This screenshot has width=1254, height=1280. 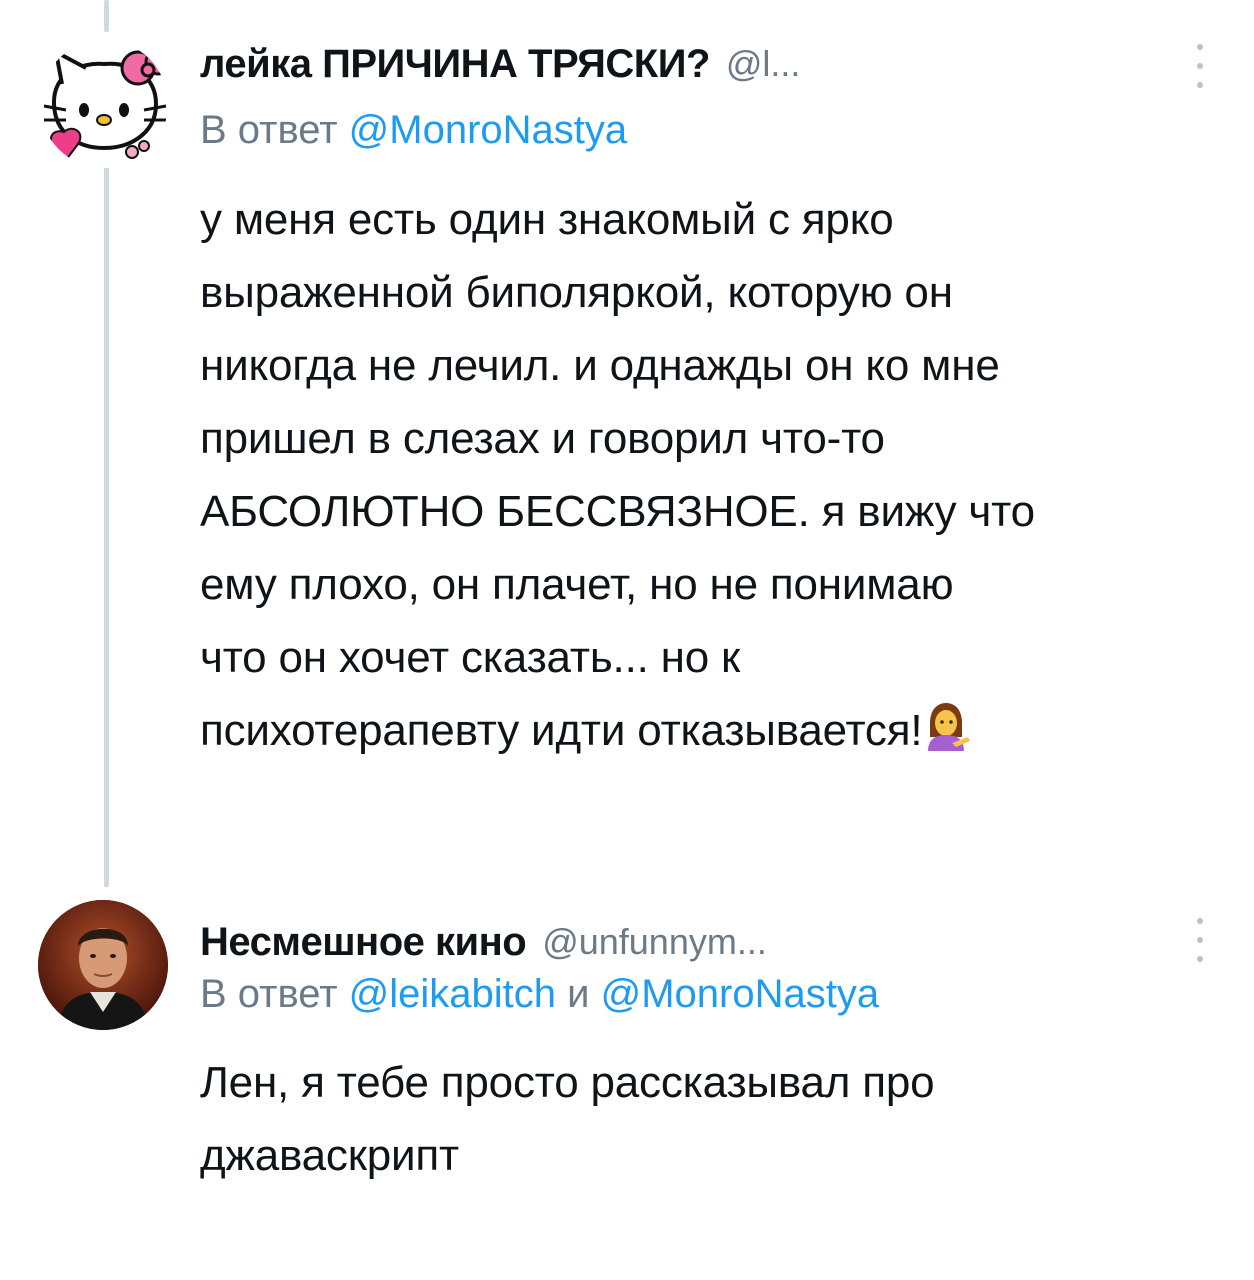 I want to click on tweet-text-line-last: психотерапевту идти отказывается!, so click(x=705, y=733).